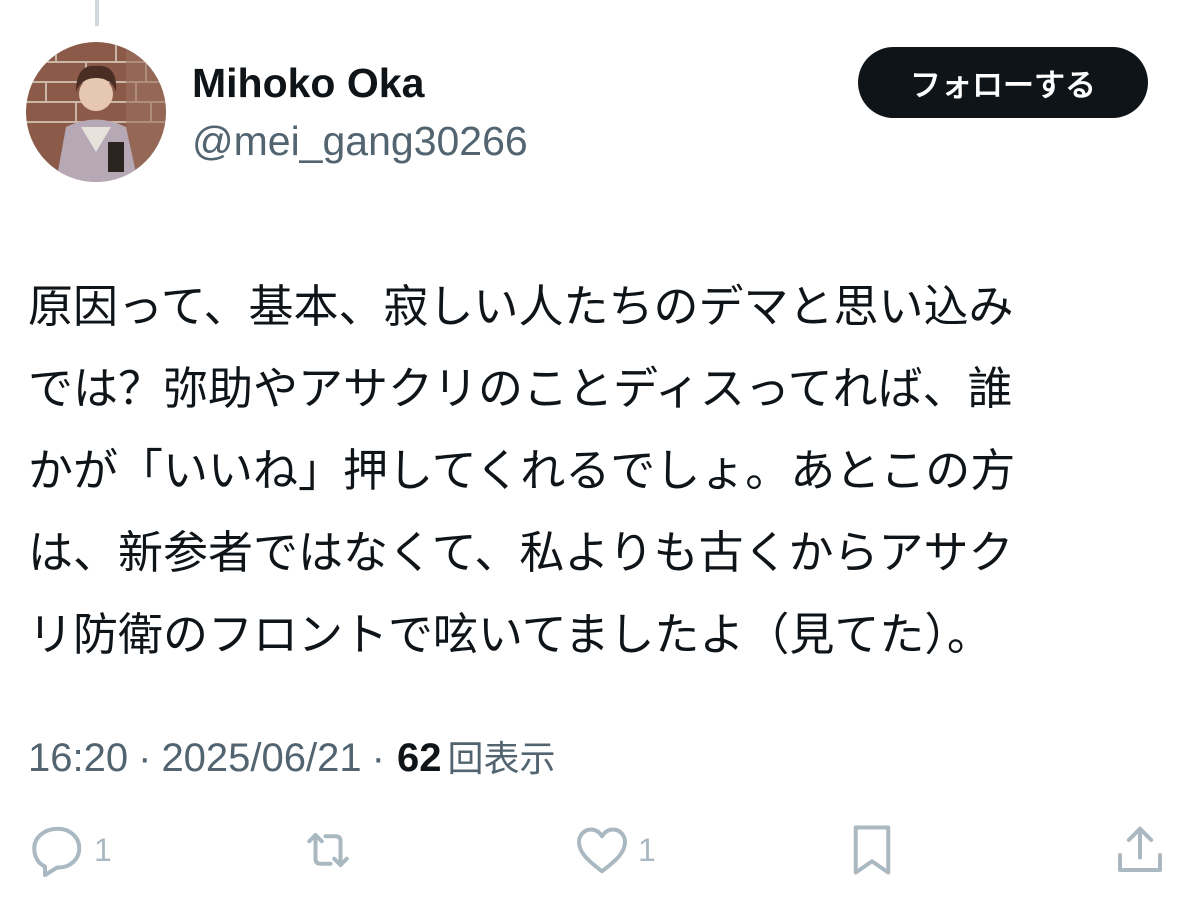 The image size is (1199, 916). Describe the element at coordinates (419, 758) in the screenshot. I see `views-count: 62` at that location.